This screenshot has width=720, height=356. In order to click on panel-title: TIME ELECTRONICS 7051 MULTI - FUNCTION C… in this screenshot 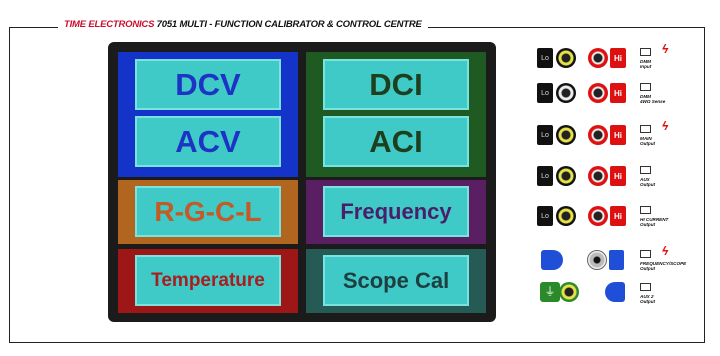, I will do `click(243, 24)`.